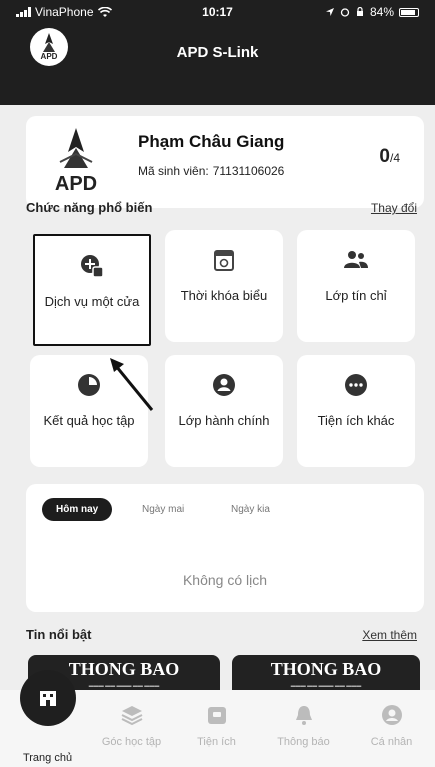 The width and height of the screenshot is (435, 767). What do you see at coordinates (216, 742) in the screenshot?
I see `nav-label: Tiện ích` at bounding box center [216, 742].